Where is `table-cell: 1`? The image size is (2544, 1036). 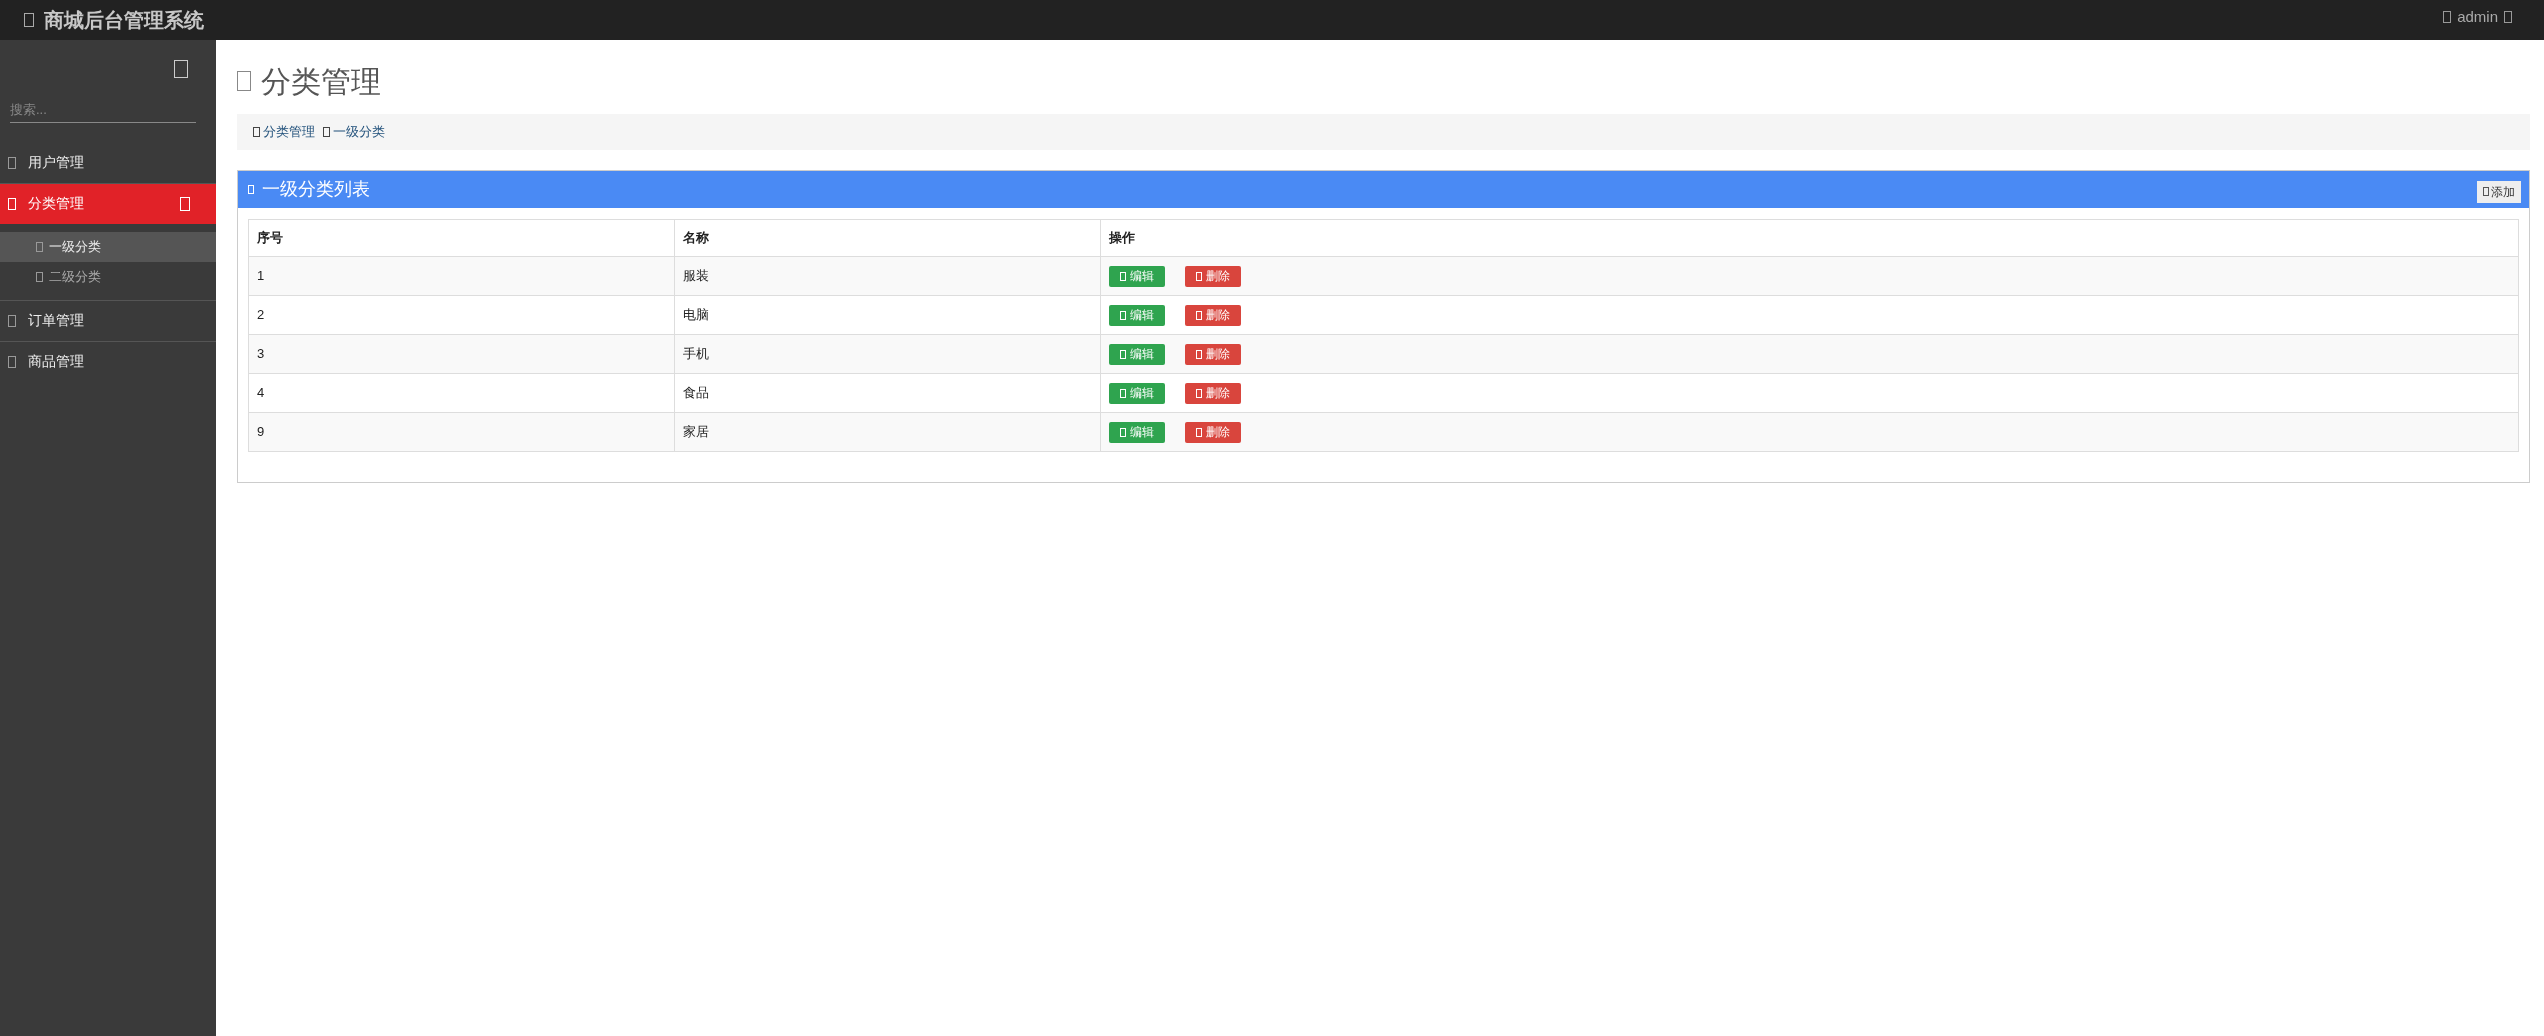 table-cell: 1 is located at coordinates (461, 276).